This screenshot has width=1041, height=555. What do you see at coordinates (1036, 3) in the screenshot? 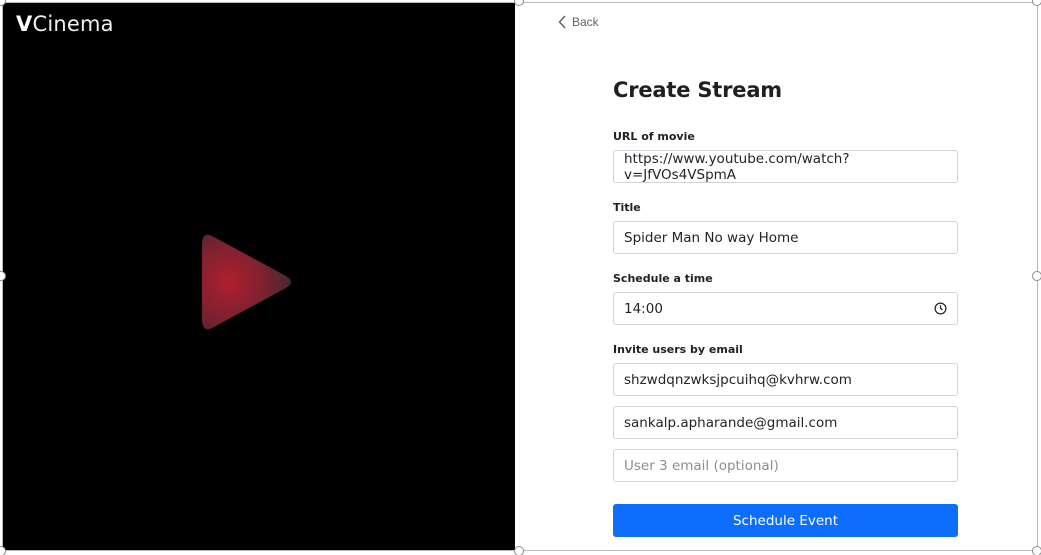
I see `resize-handle-top-right` at bounding box center [1036, 3].